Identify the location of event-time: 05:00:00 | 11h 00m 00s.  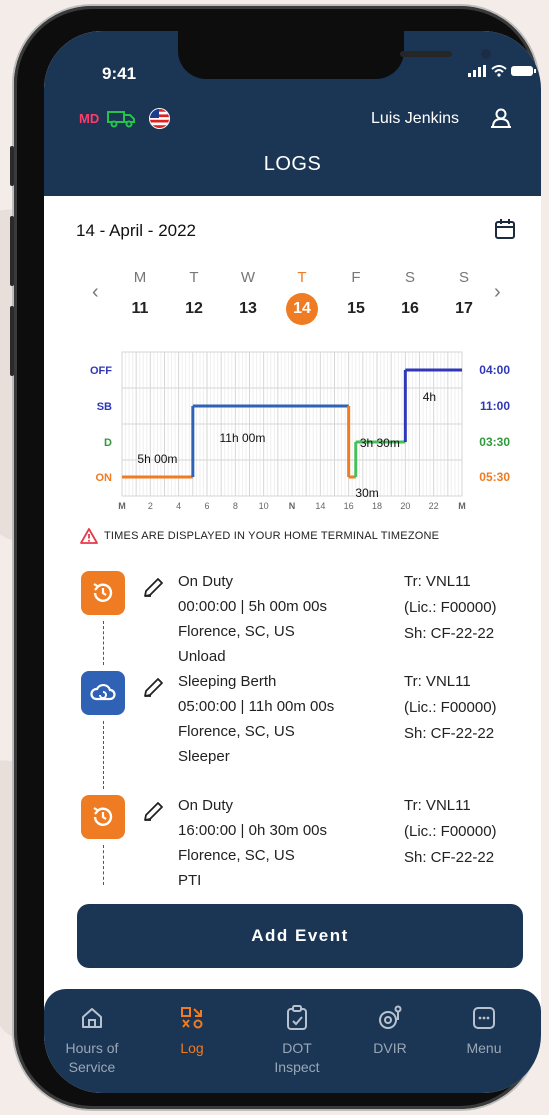
(256, 706).